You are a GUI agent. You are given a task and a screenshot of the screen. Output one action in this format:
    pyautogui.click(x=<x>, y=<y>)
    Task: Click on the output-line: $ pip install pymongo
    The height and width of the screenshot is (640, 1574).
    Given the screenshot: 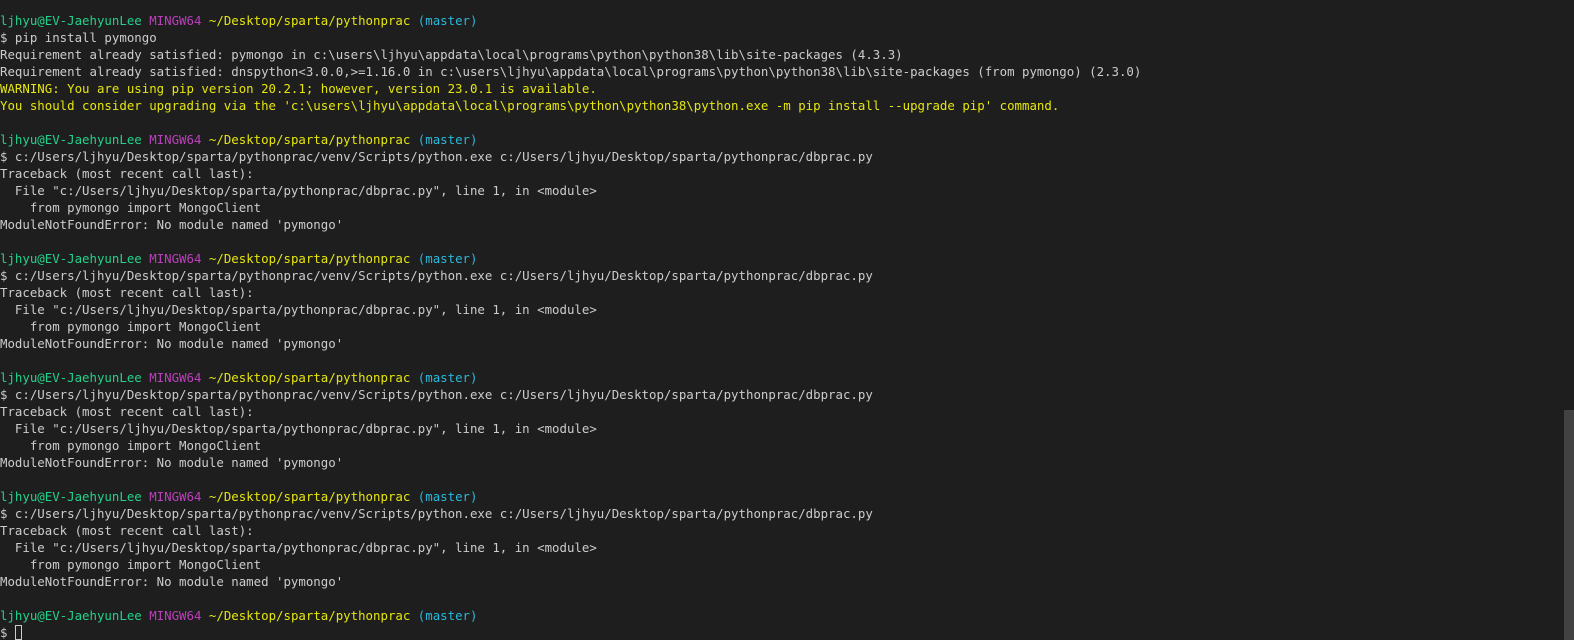 What is the action you would take?
    pyautogui.click(x=780, y=37)
    